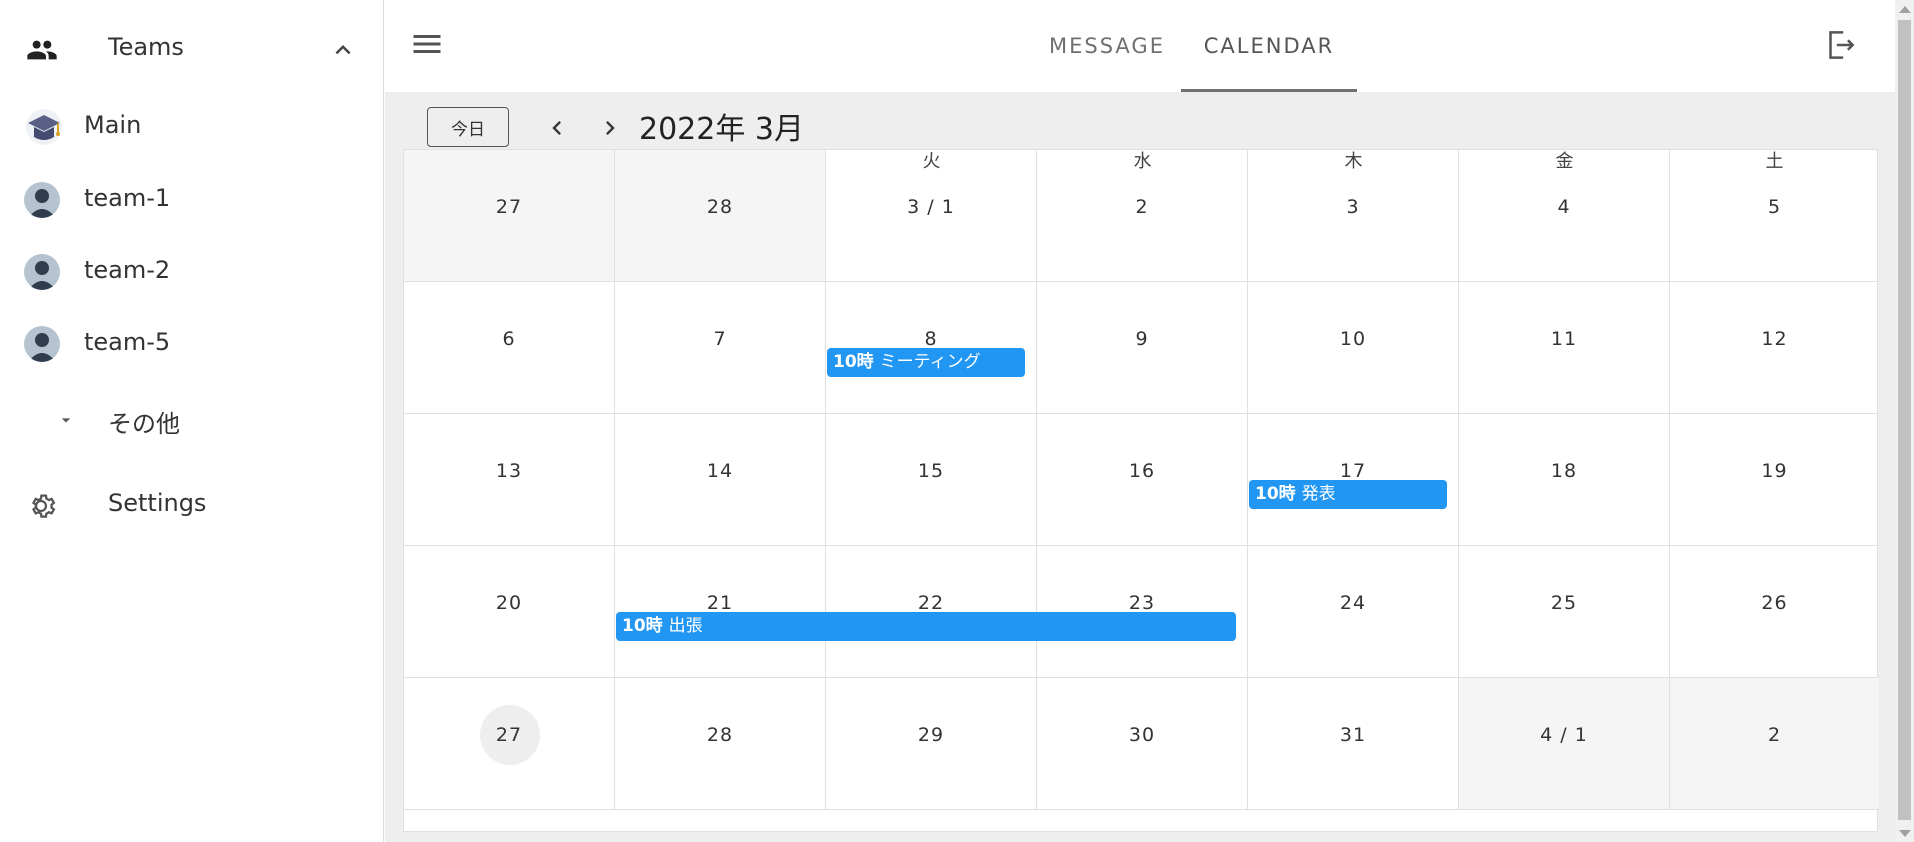 The height and width of the screenshot is (842, 1914). Describe the element at coordinates (1564, 744) in the screenshot. I see `day-cell: 4 / 1` at that location.